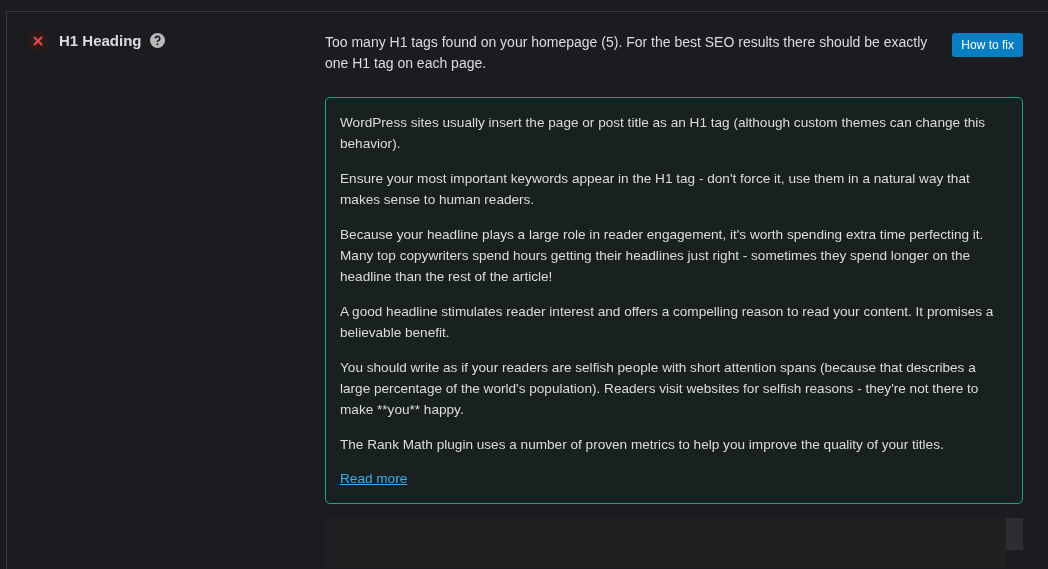  I want to click on help-paragraph: The Rank Math plugin uses a number of proven metrics to help you improve the quality of your titles., so click(642, 445).